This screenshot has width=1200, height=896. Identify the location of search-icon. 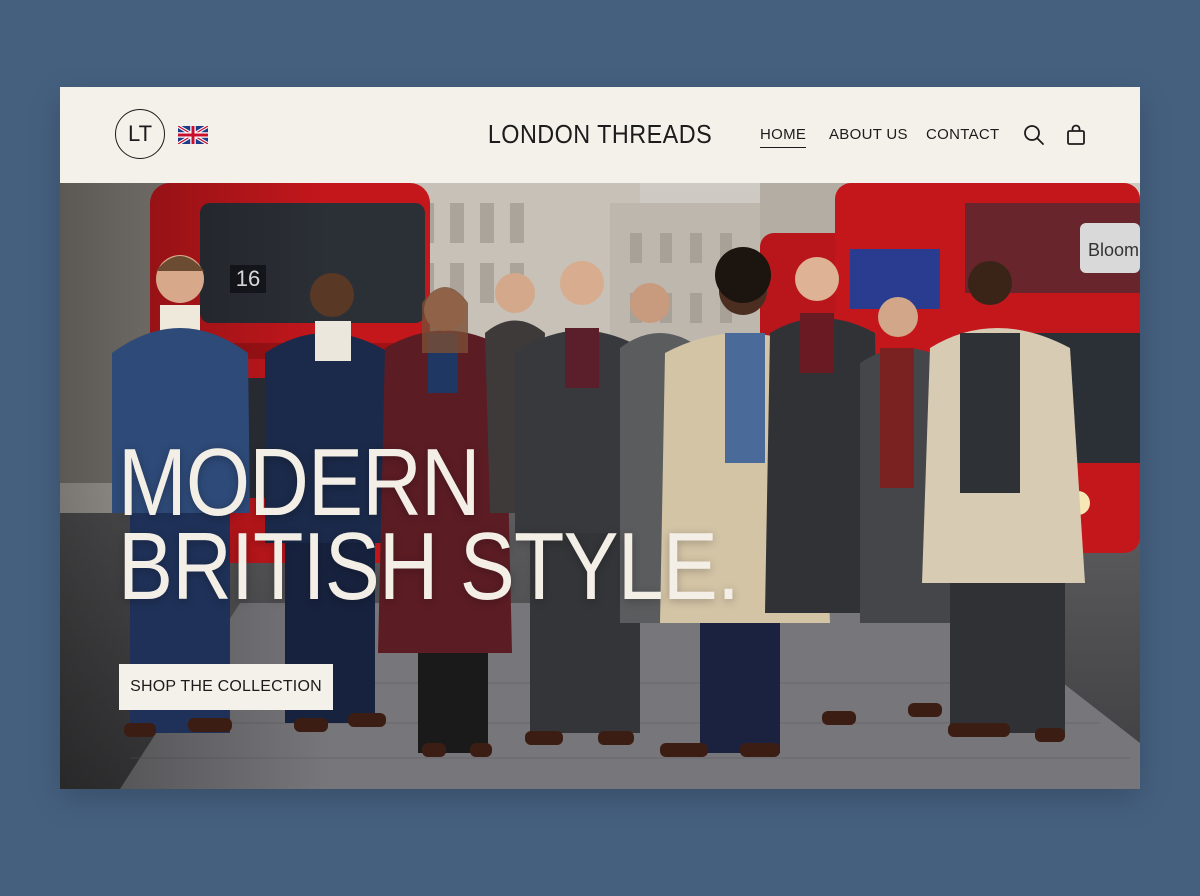
(1034, 135).